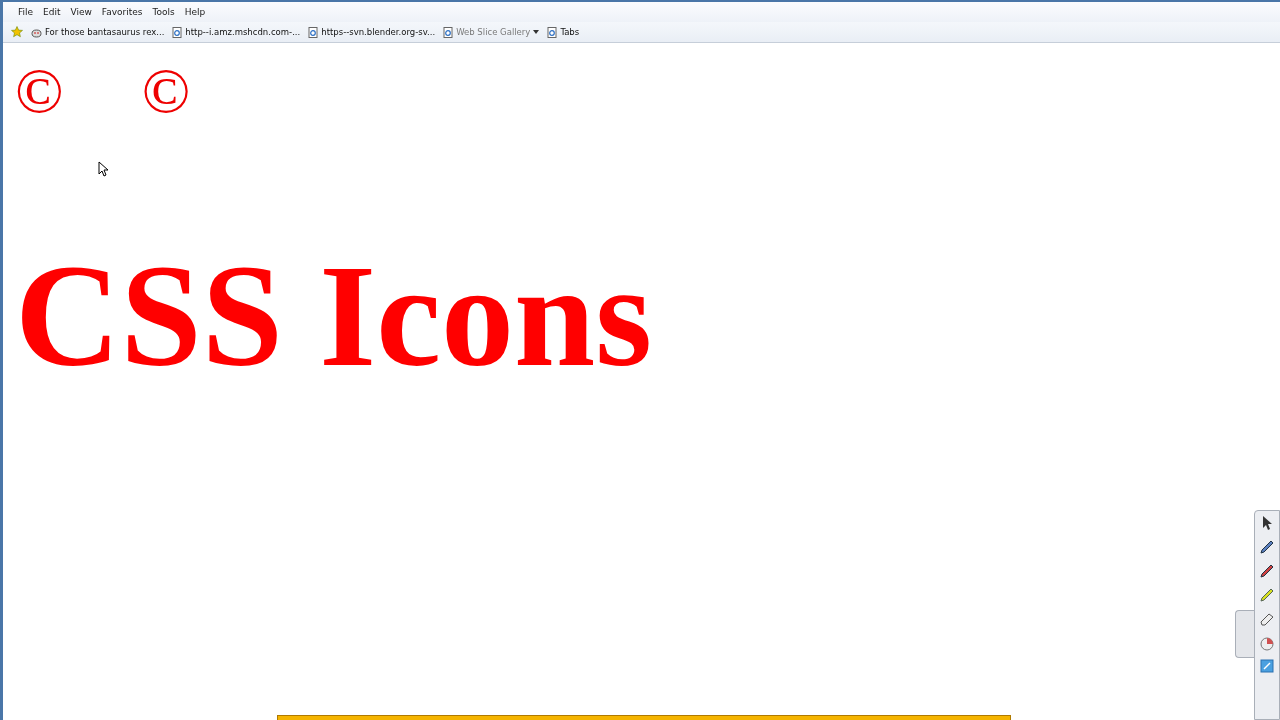  What do you see at coordinates (17, 32) in the screenshot?
I see `star-icon` at bounding box center [17, 32].